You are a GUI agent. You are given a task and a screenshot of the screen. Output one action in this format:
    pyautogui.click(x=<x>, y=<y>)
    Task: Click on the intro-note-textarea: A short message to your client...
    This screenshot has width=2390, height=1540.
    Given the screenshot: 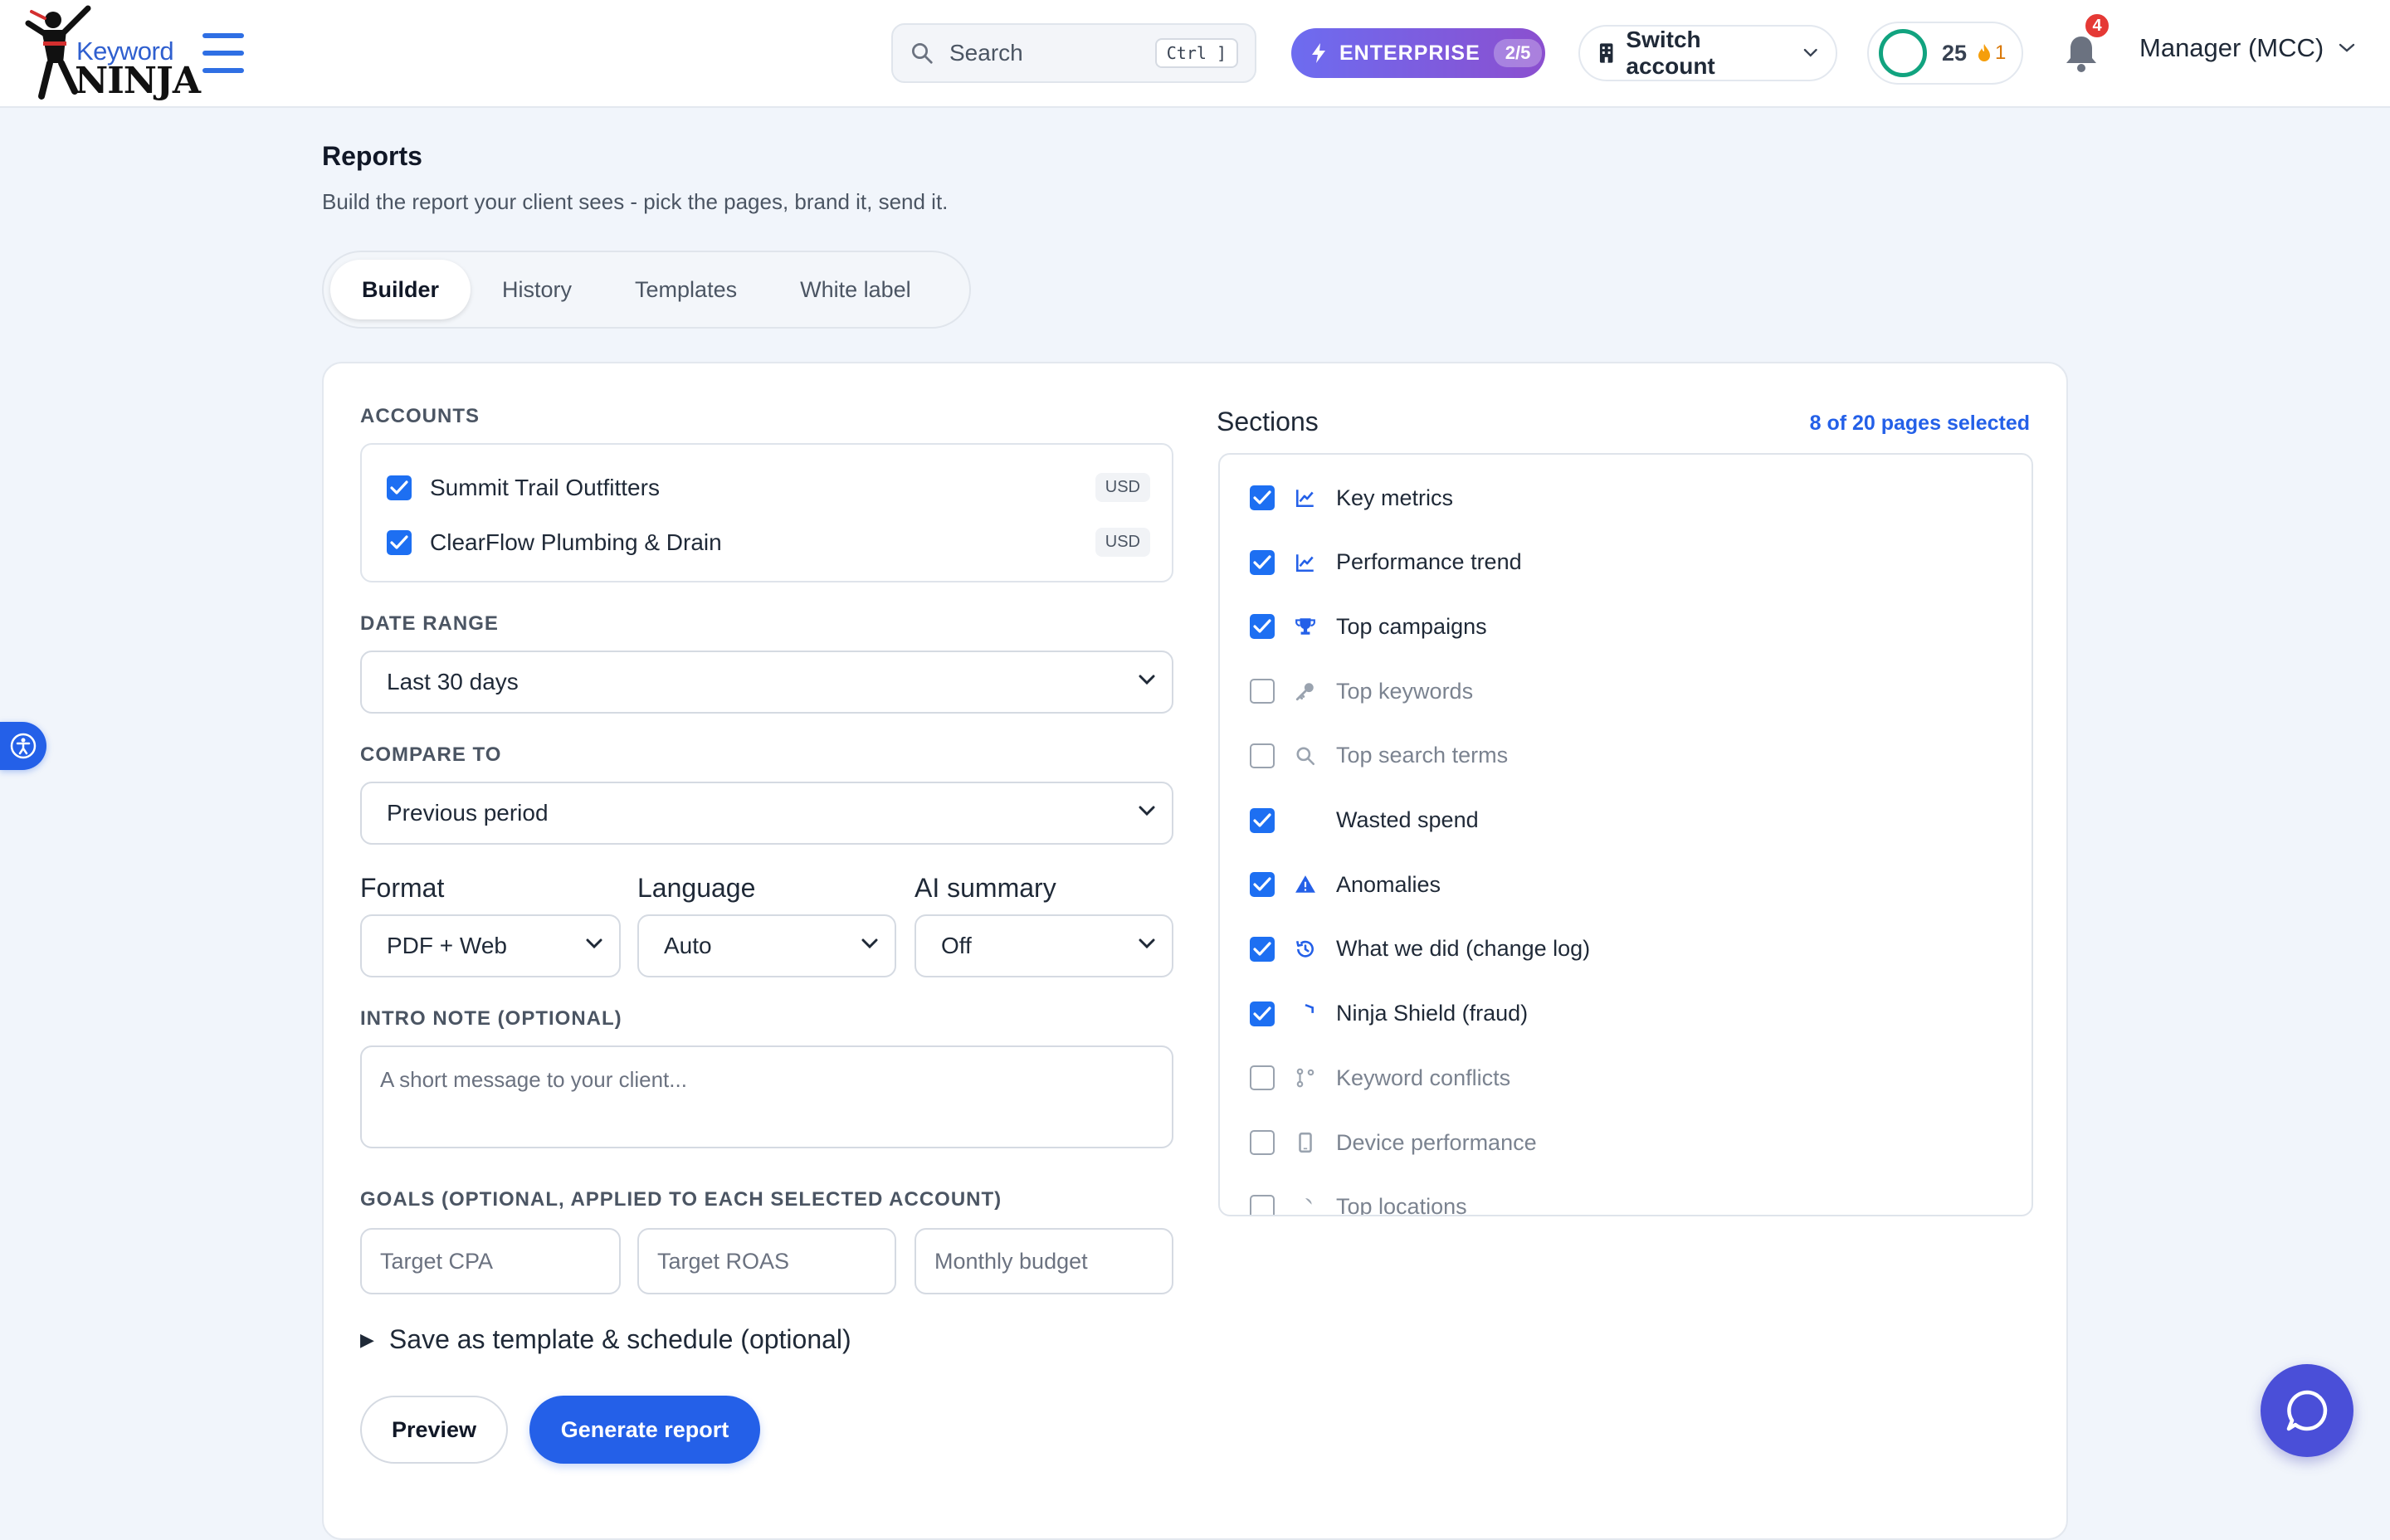 What is the action you would take?
    pyautogui.click(x=766, y=1096)
    